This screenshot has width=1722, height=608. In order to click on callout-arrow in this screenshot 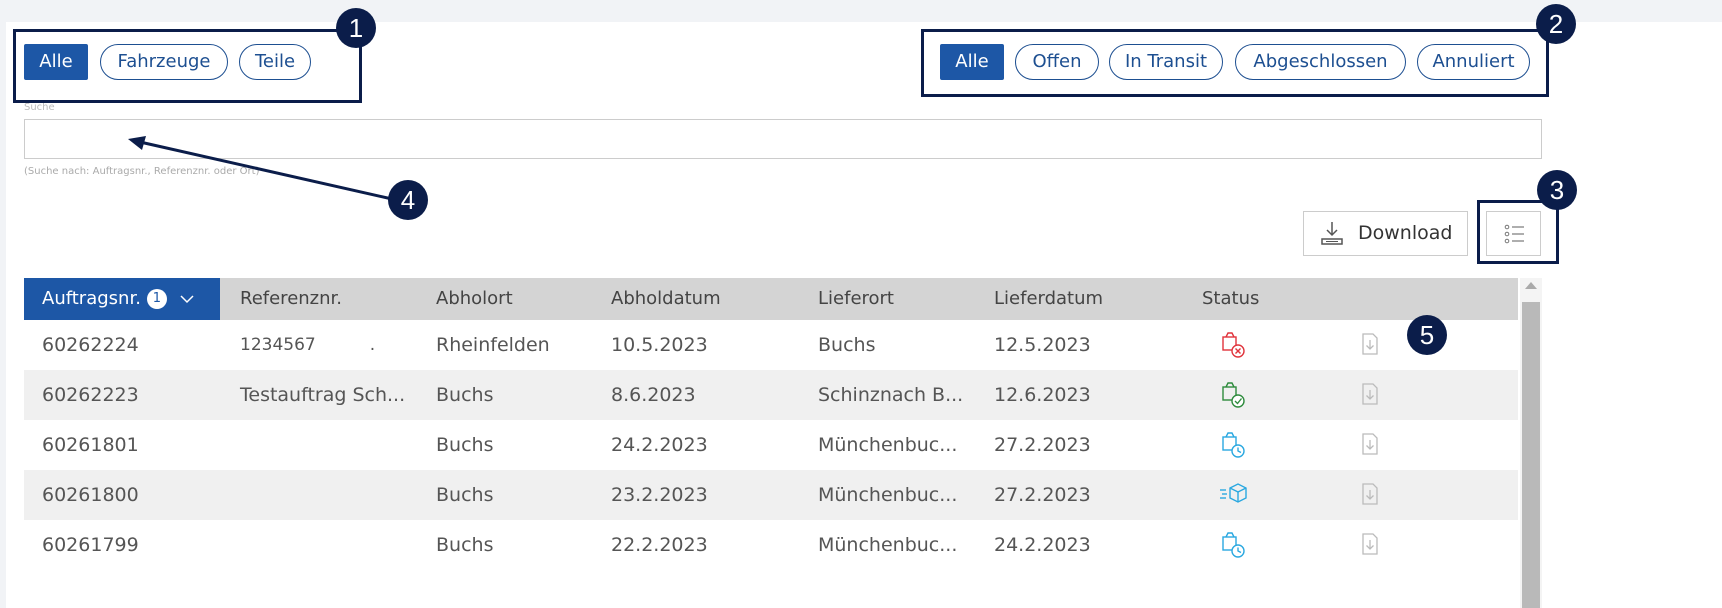, I will do `click(260, 168)`.